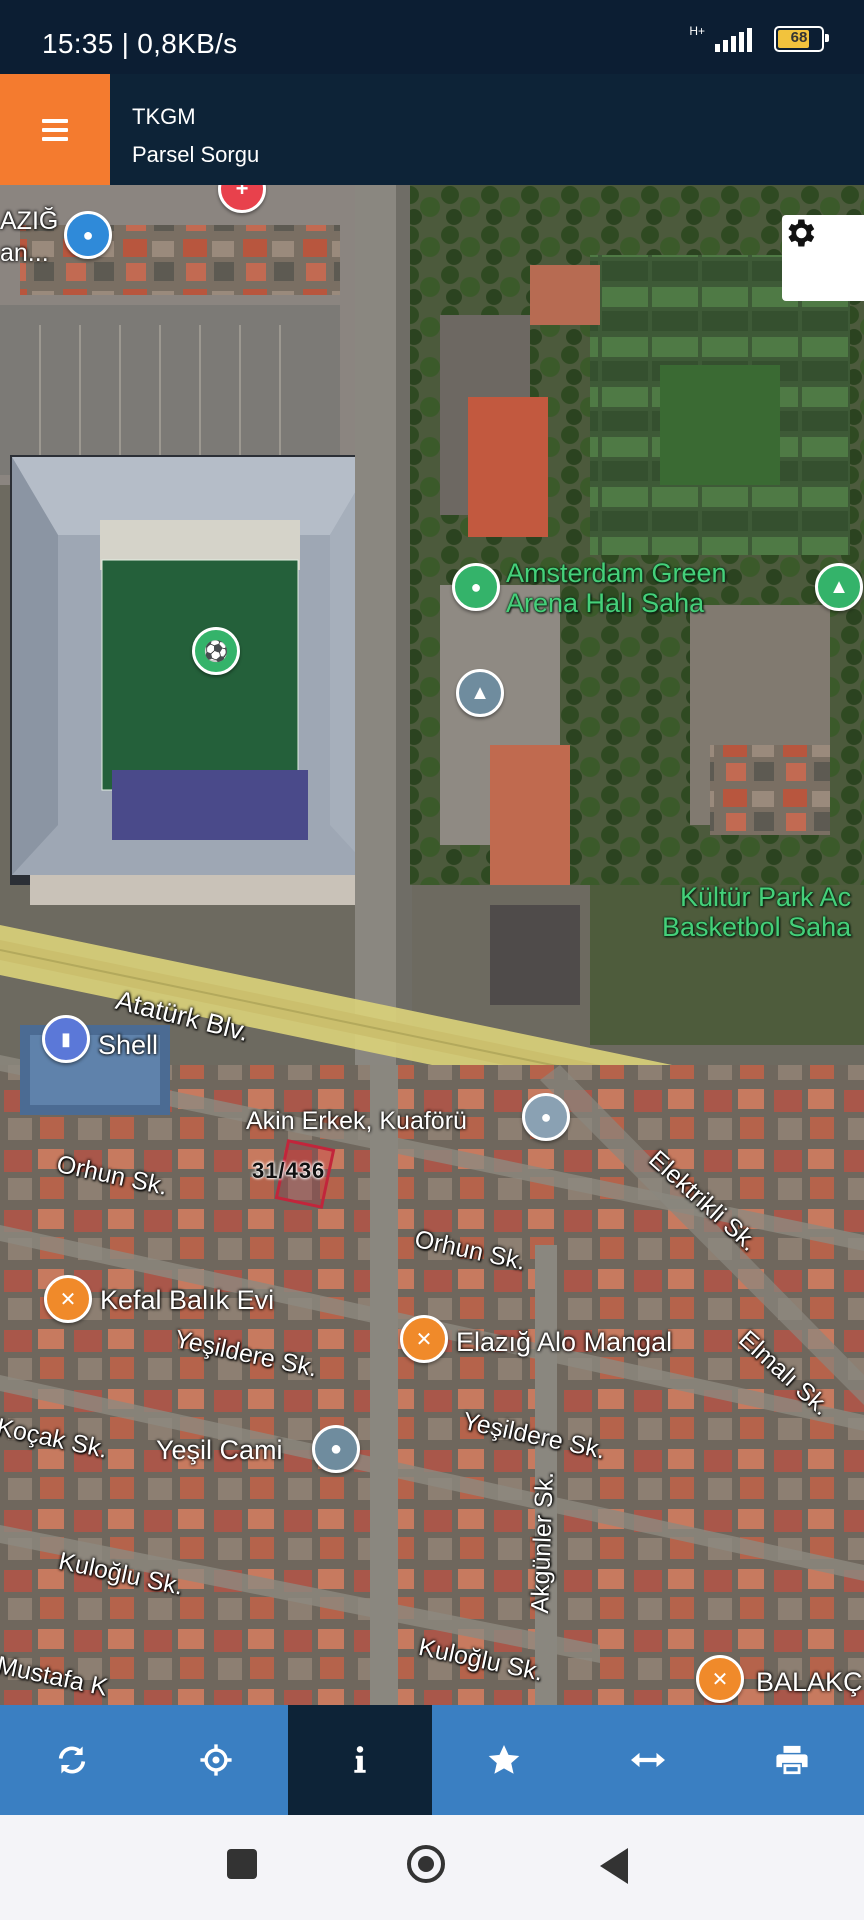  Describe the element at coordinates (480, 693) in the screenshot. I see `school-pin-icon: ▲` at that location.